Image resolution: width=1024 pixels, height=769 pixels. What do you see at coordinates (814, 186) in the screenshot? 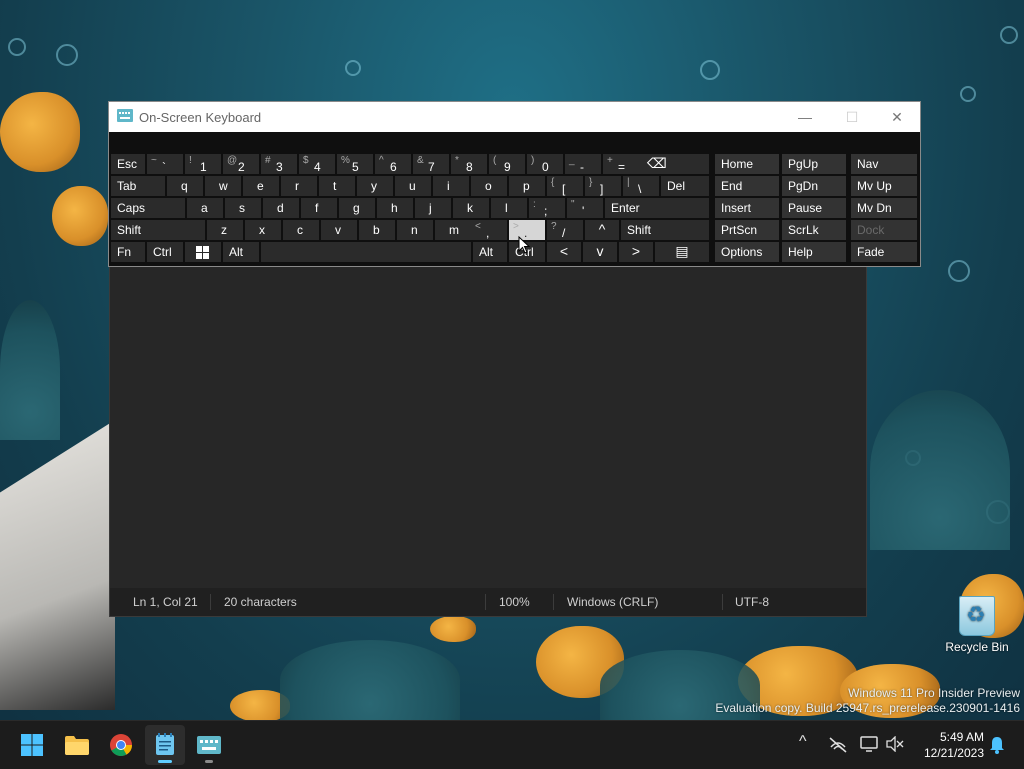
I see `key-pgdn: PgDn` at bounding box center [814, 186].